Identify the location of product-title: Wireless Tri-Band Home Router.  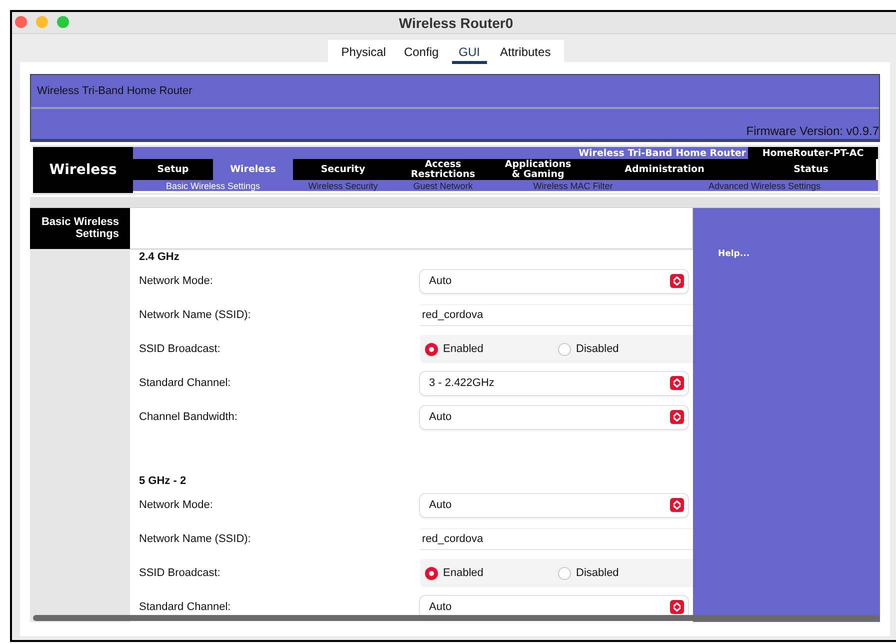
(455, 92).